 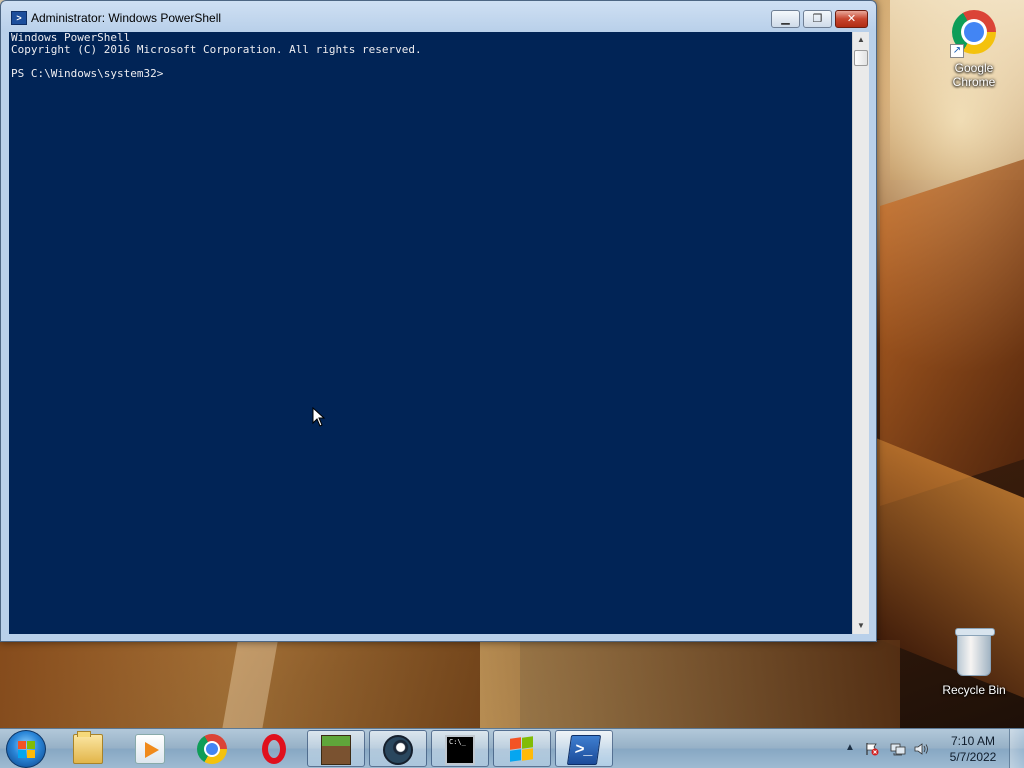 I want to click on start-button, so click(x=26, y=749).